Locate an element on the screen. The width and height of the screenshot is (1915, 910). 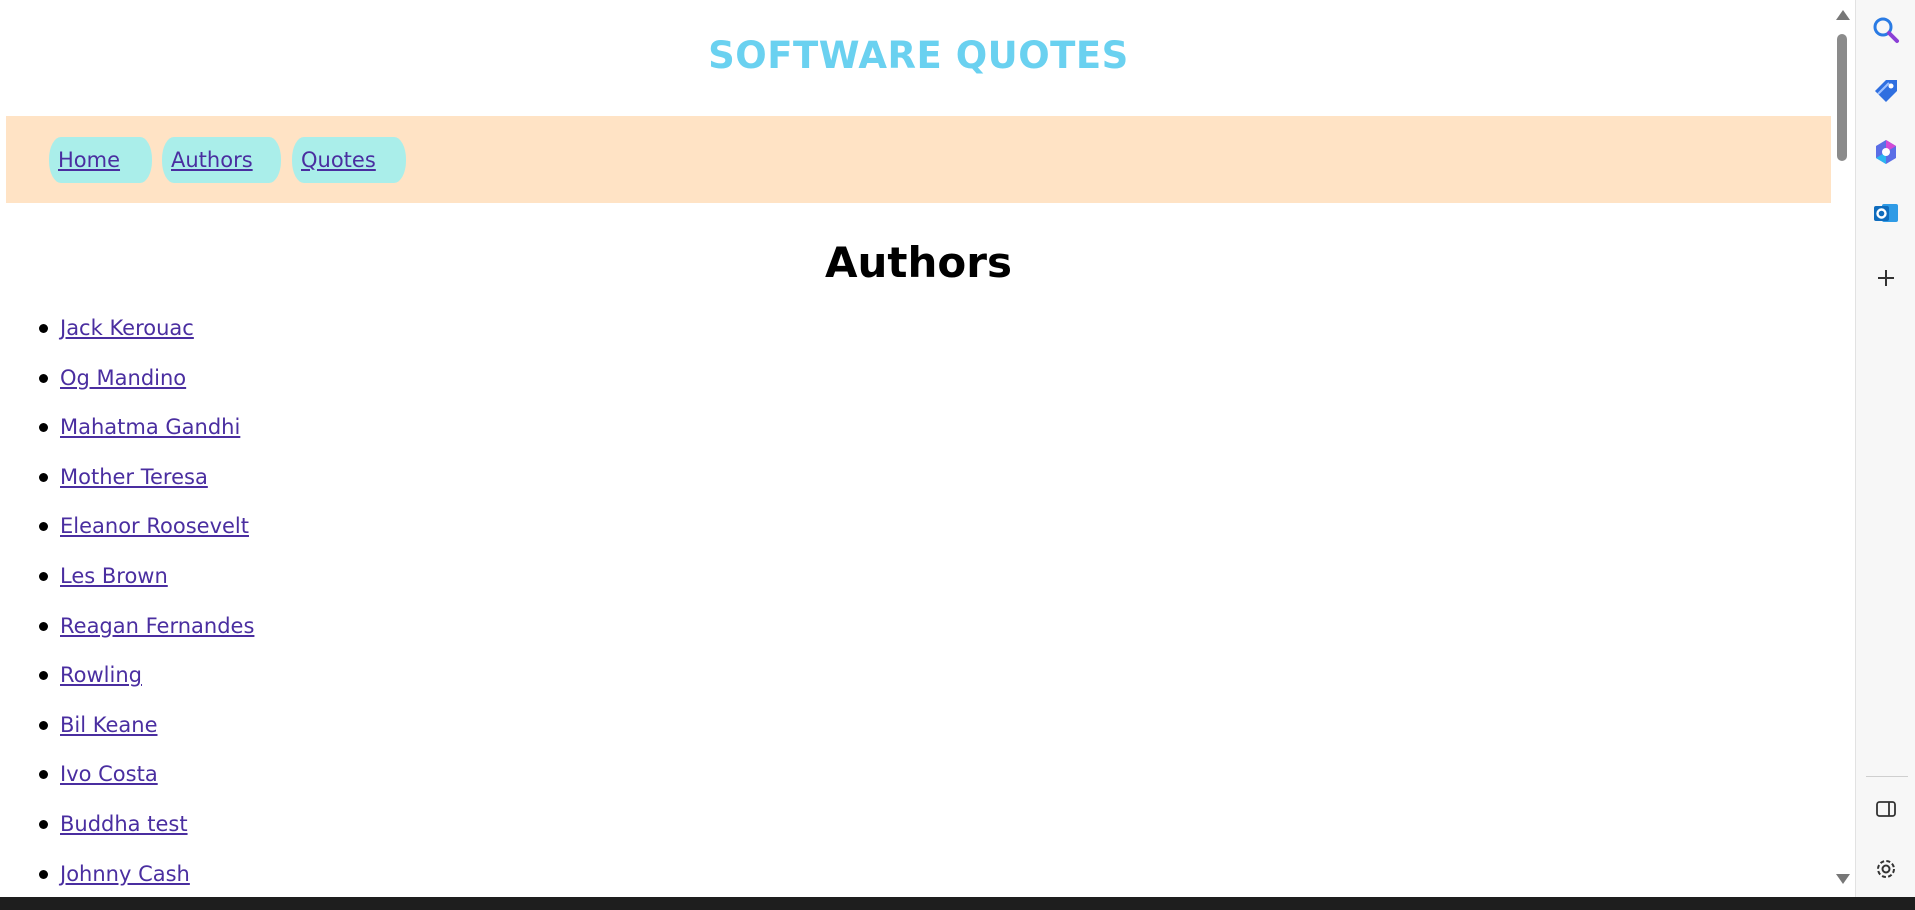
author-link: Johnny Cash is located at coordinates (125, 874).